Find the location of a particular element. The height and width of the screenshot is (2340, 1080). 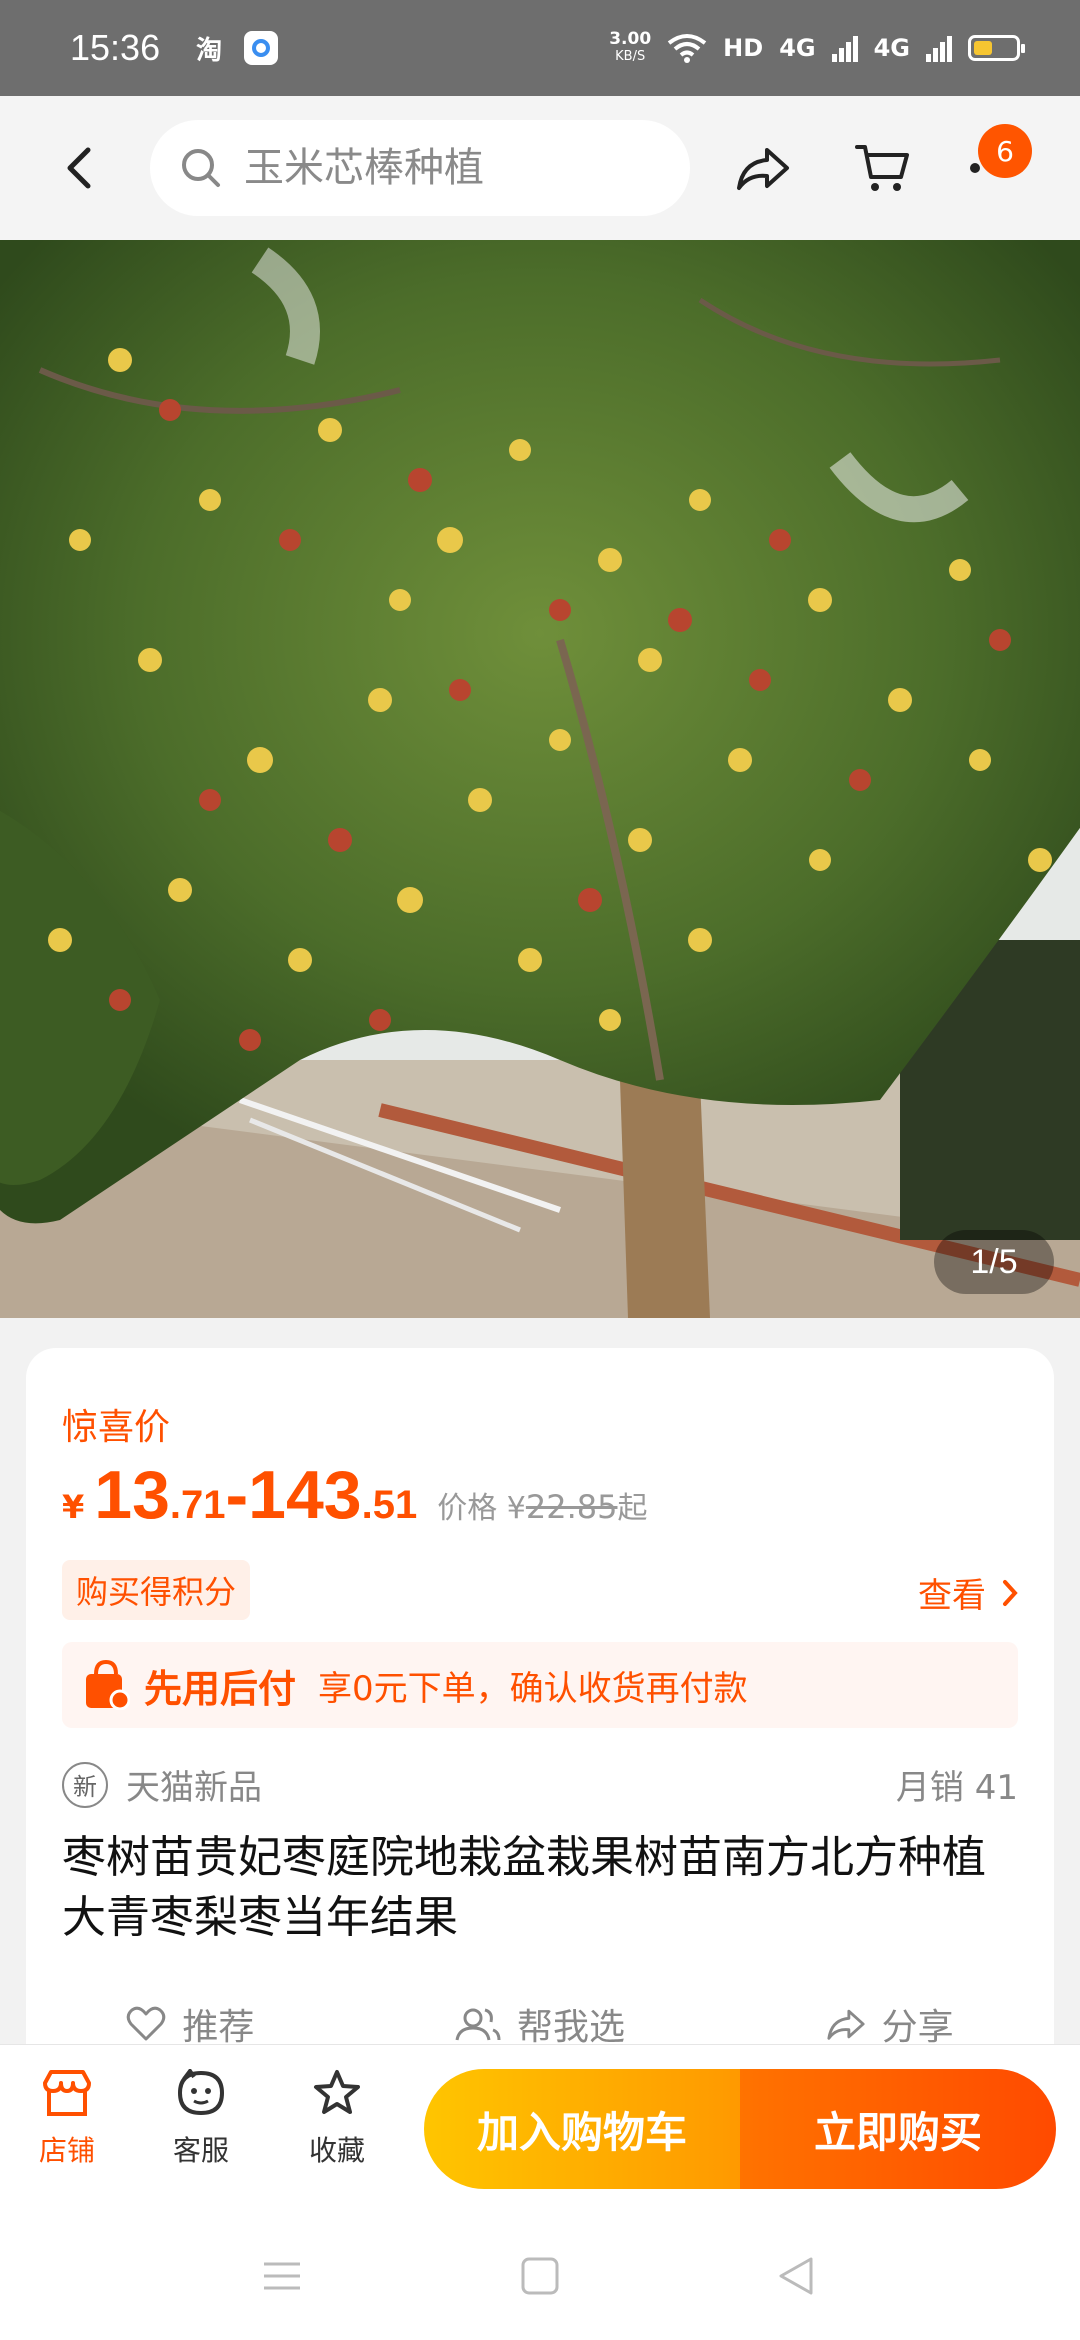

menu-lines-icon is located at coordinates (282, 2276).